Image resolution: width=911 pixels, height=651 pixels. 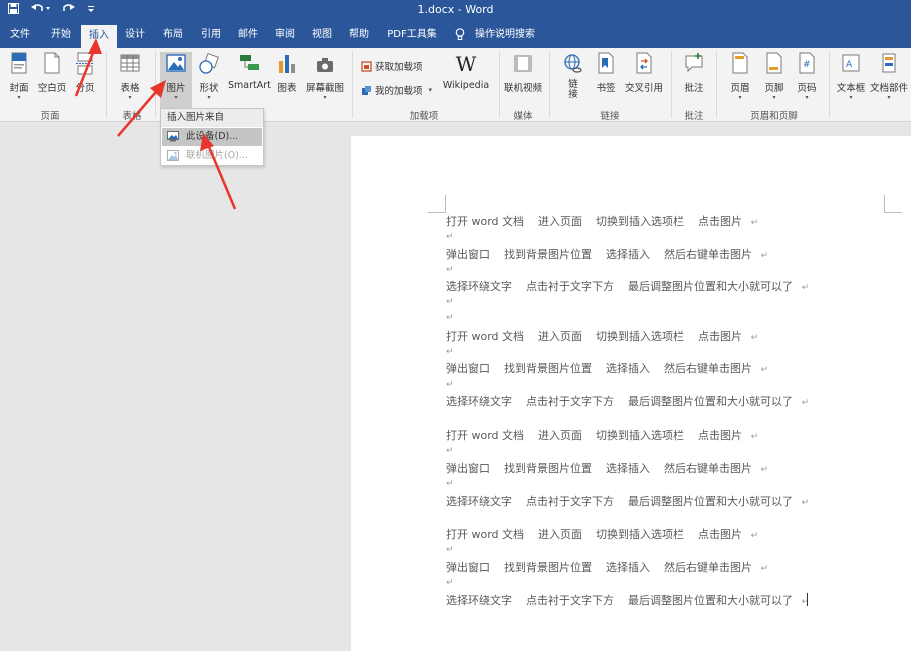 What do you see at coordinates (366, 66) in the screenshot?
I see `store-icon` at bounding box center [366, 66].